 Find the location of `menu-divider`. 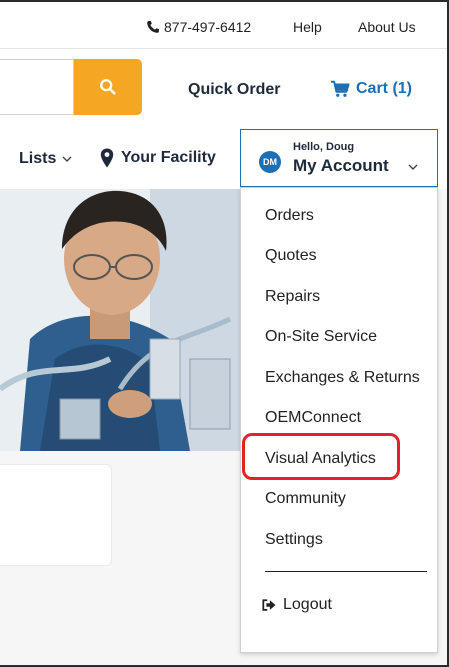

menu-divider is located at coordinates (346, 571).